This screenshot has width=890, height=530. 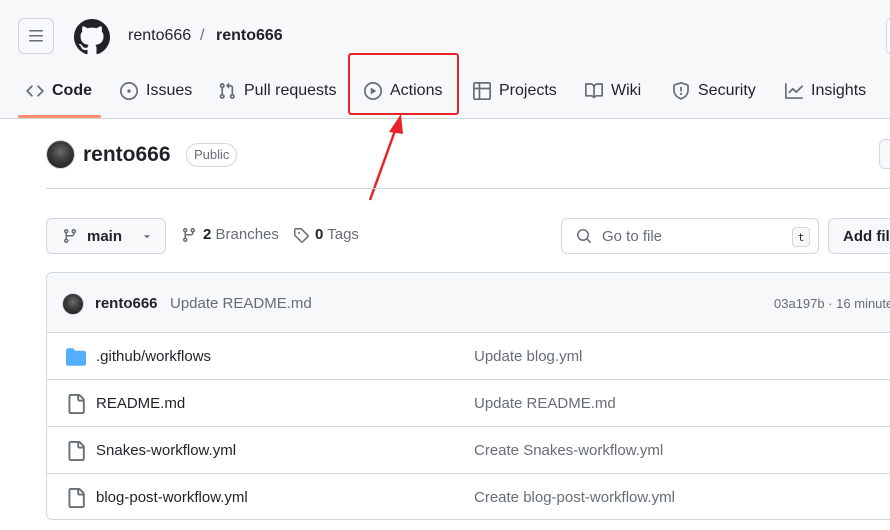 I want to click on graph-icon, so click(x=794, y=91).